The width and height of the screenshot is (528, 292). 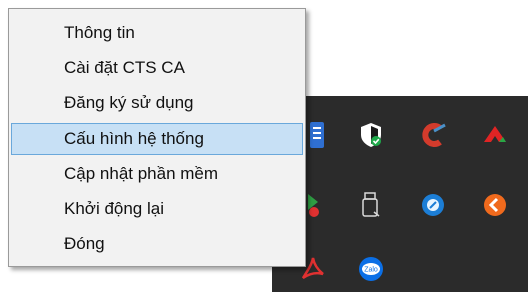 I want to click on menu-item-cai-dat-cts-ca: Cài đặt CTS CA, so click(x=157, y=68).